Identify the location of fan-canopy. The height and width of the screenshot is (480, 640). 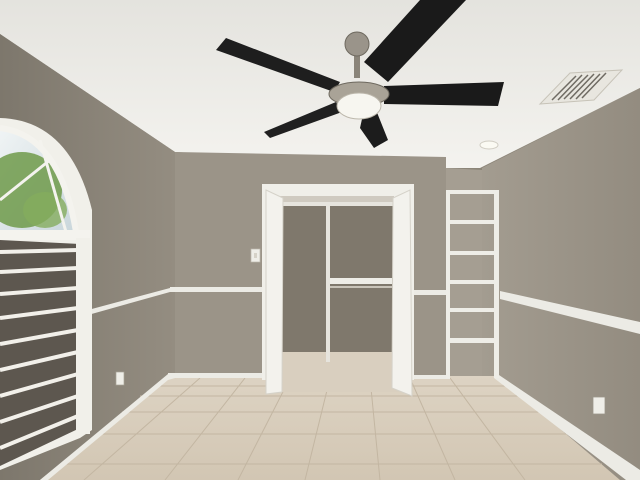
(357, 44).